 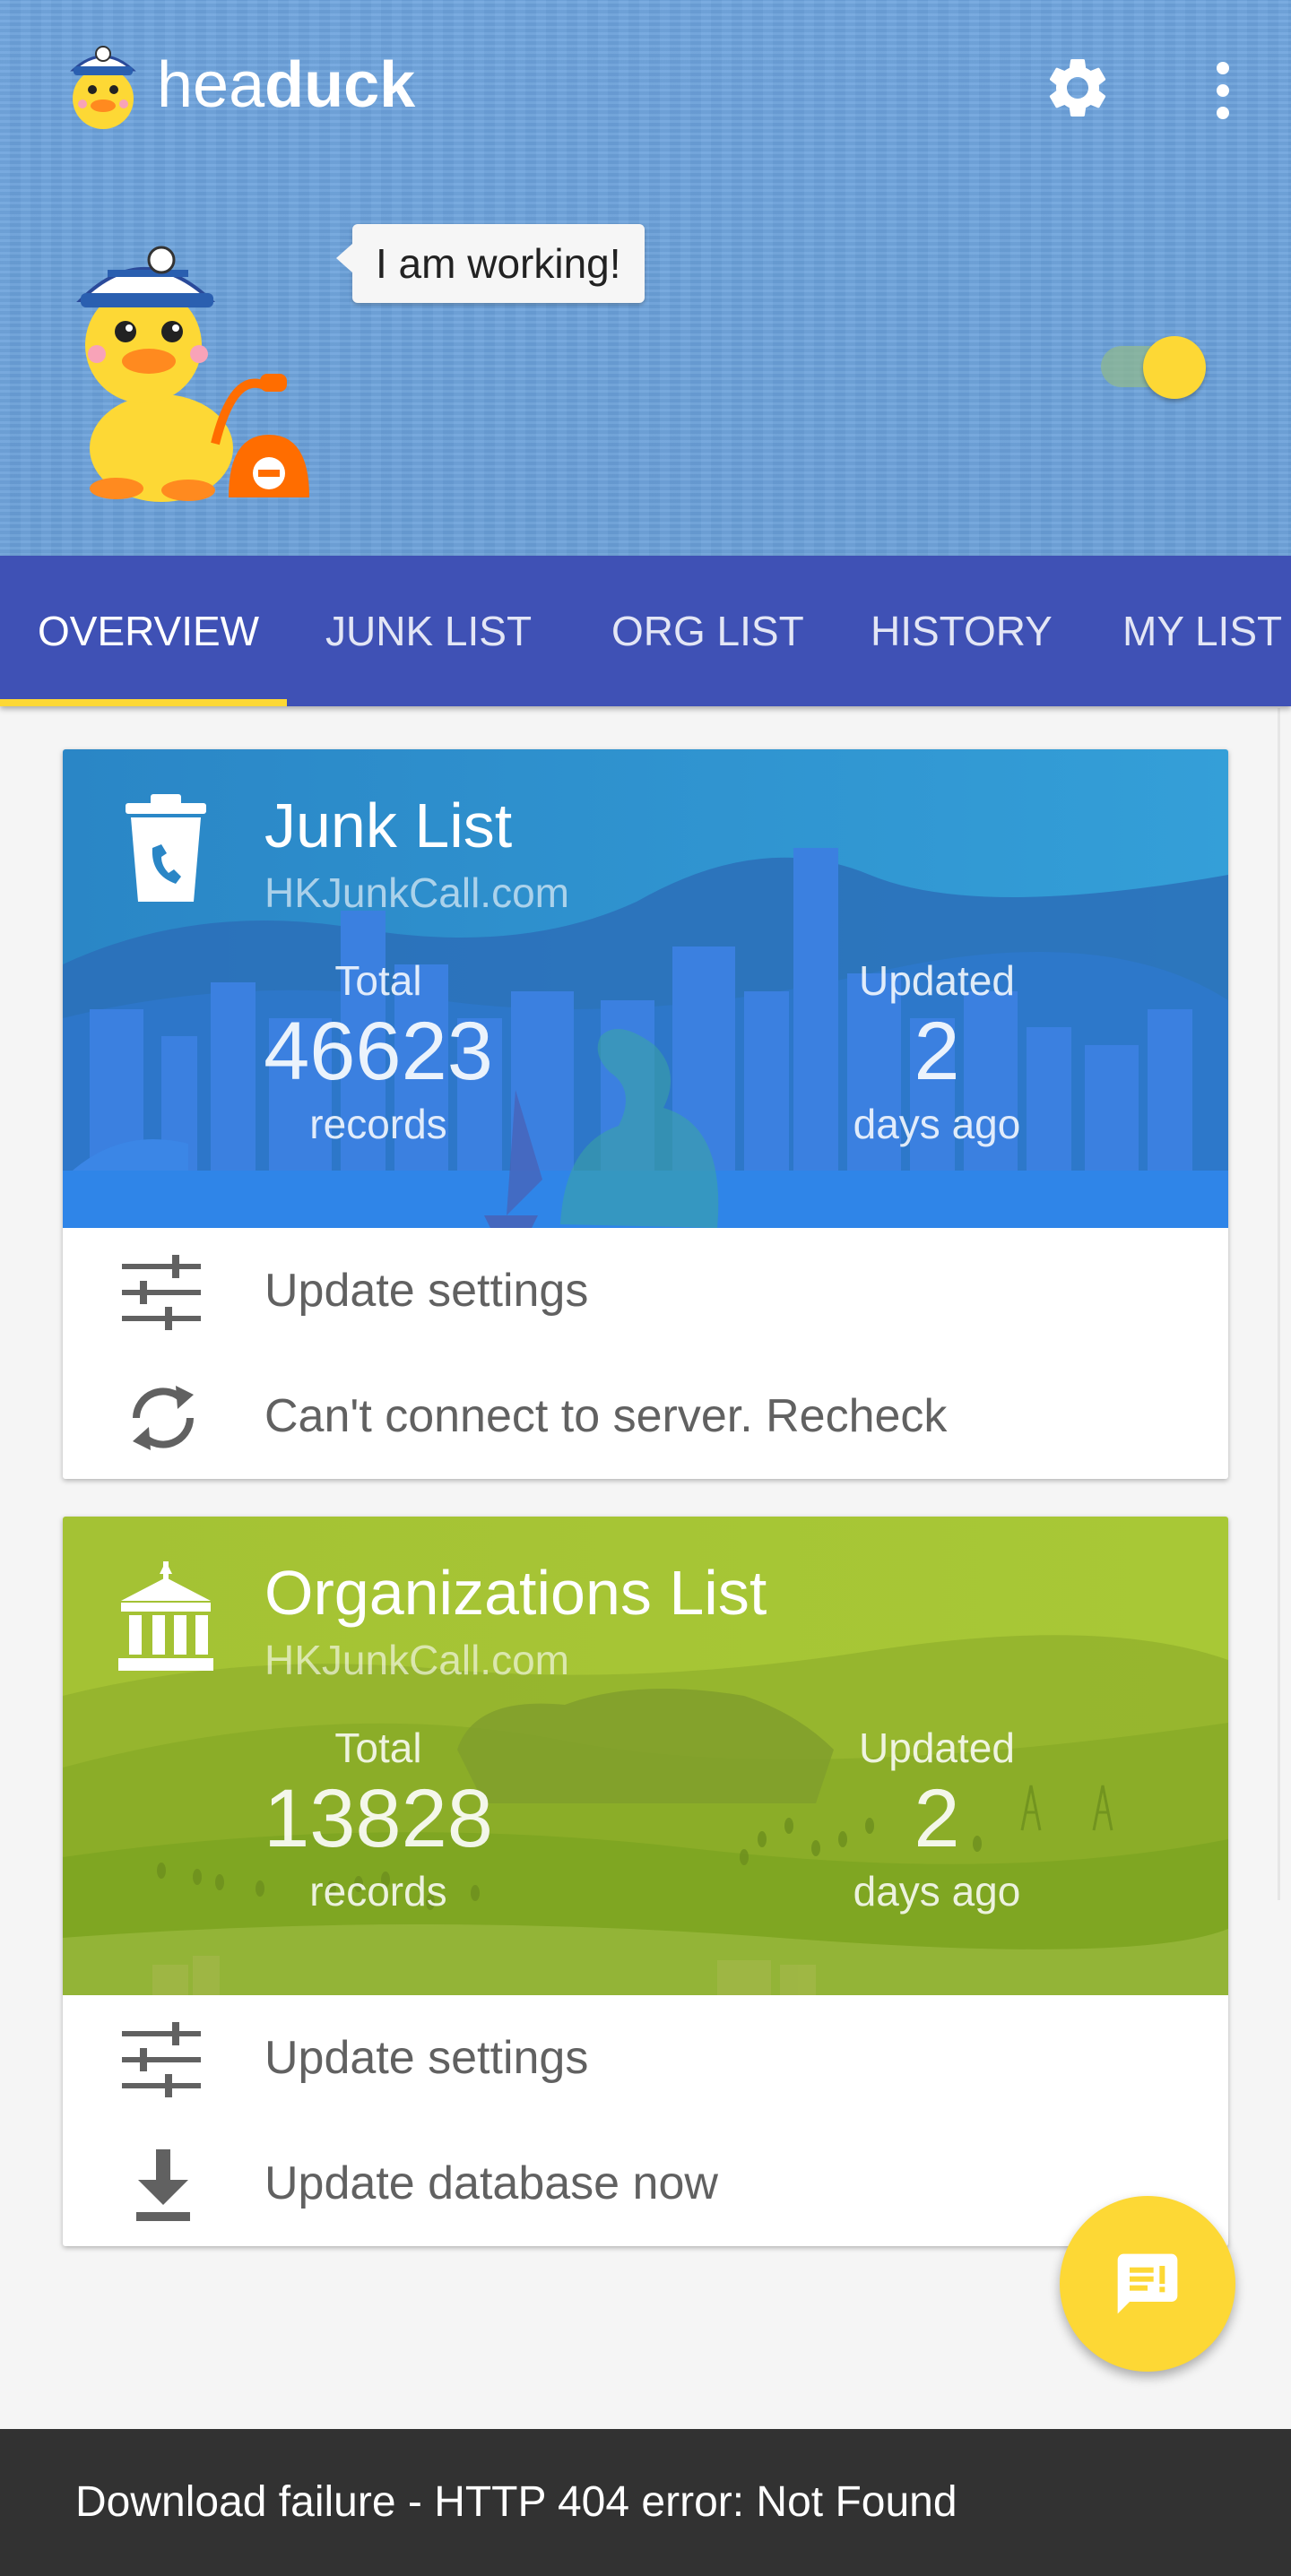 I want to click on tab-history: HISTORY, so click(x=962, y=631).